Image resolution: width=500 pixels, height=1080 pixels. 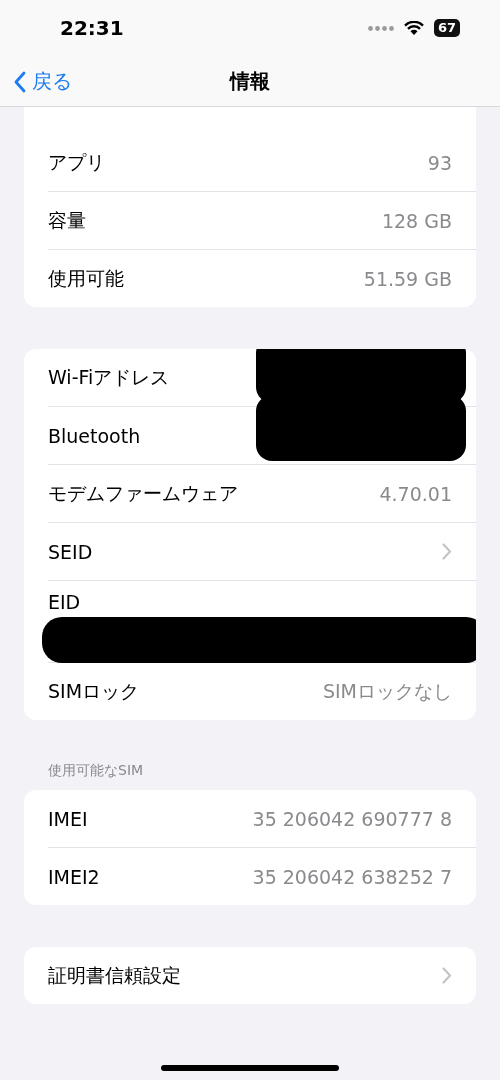 I want to click on value-text: 128 GB, so click(x=416, y=220).